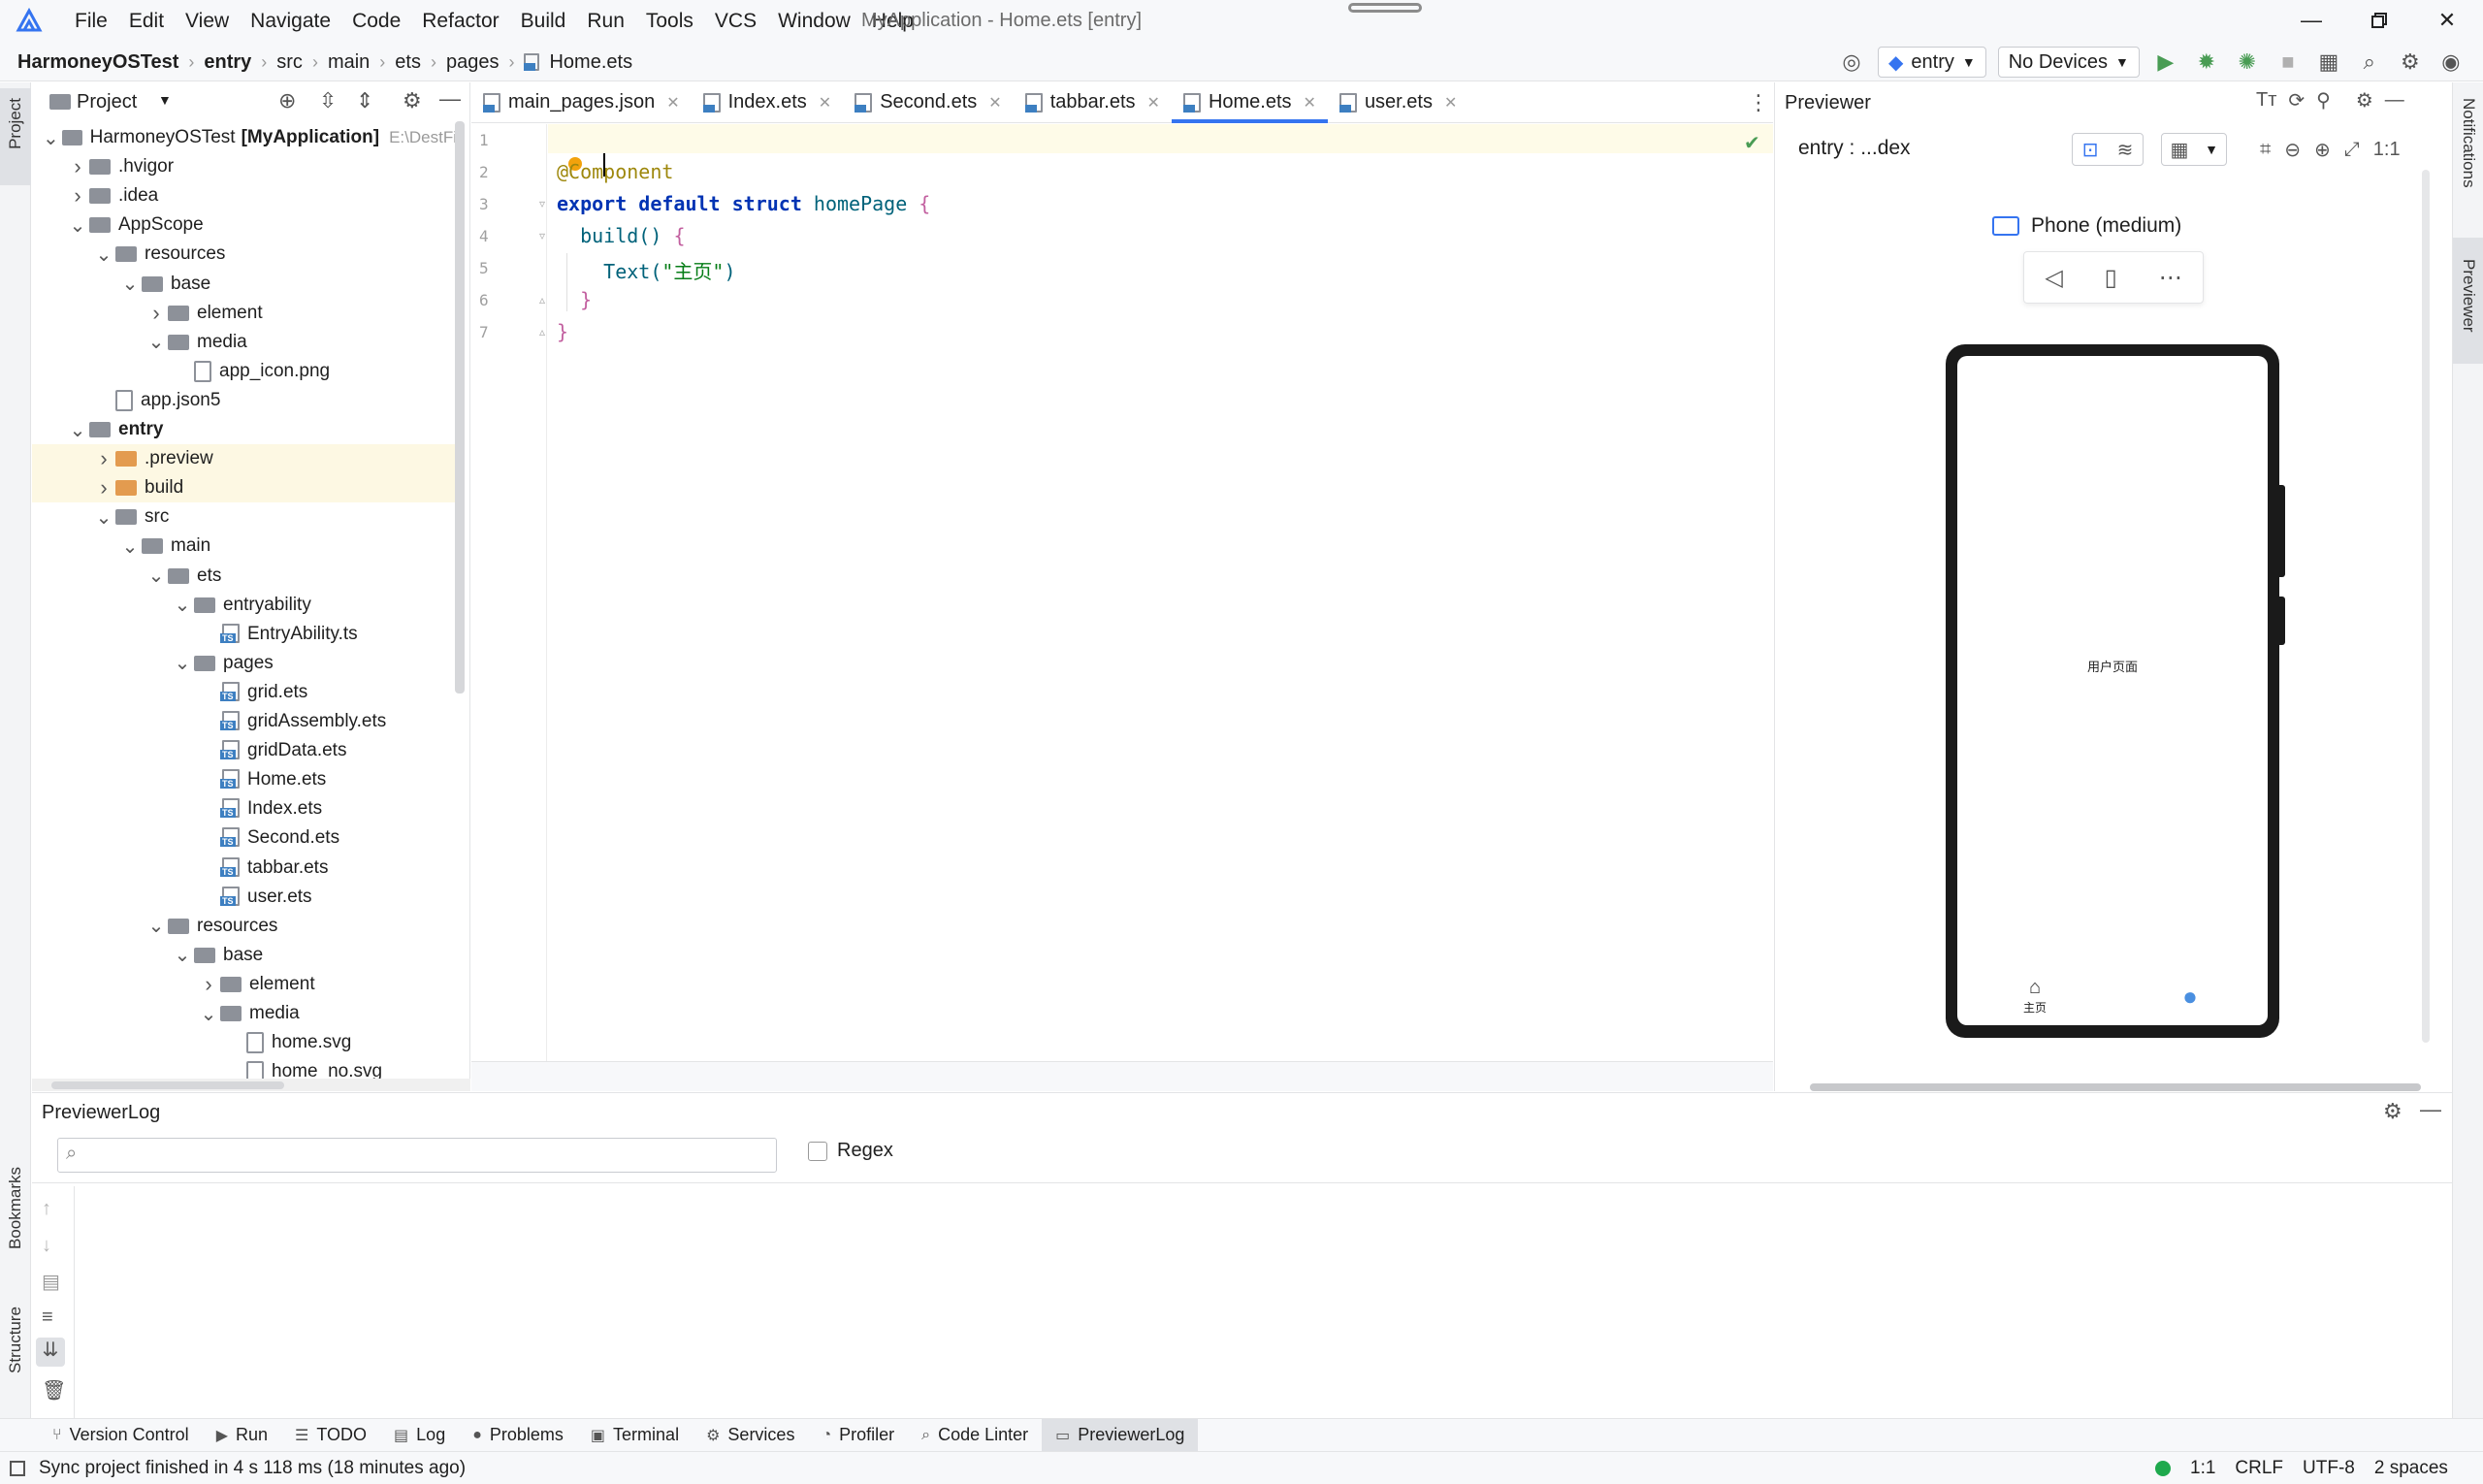 The image size is (2483, 1484). I want to click on tree-item: home.svg, so click(287, 1042).